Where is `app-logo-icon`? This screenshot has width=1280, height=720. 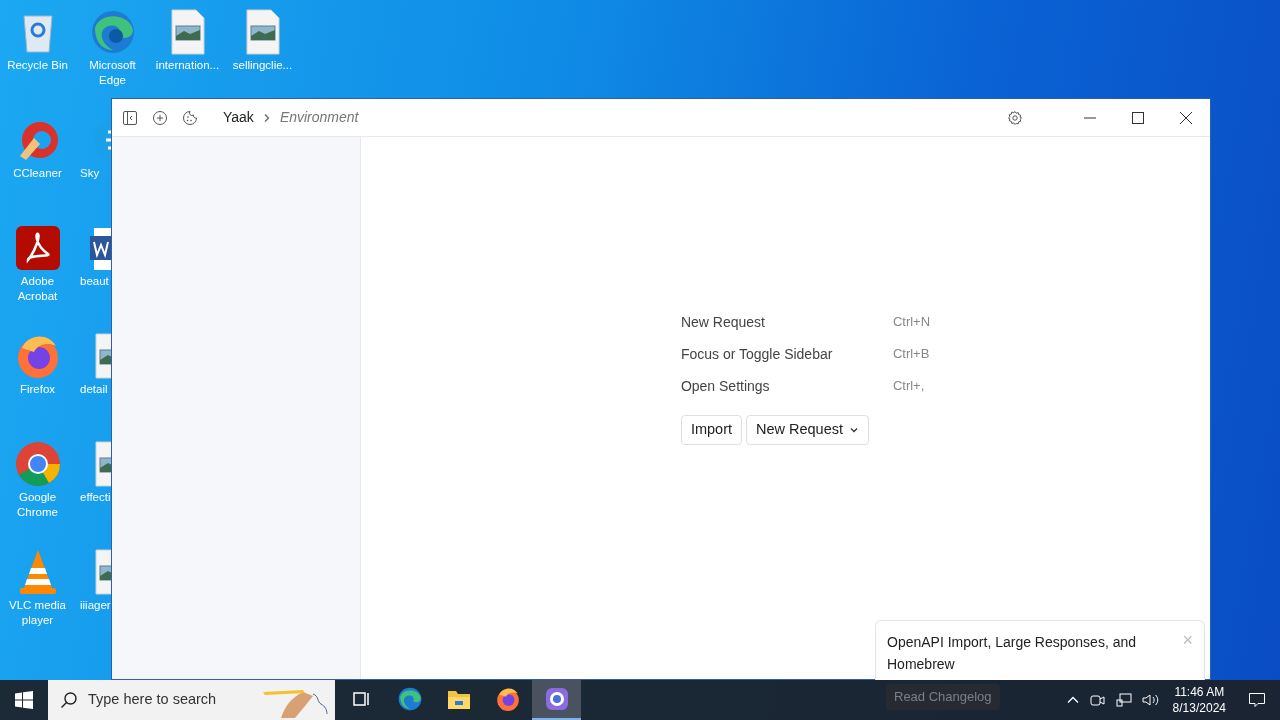
app-logo-icon is located at coordinates (556, 699).